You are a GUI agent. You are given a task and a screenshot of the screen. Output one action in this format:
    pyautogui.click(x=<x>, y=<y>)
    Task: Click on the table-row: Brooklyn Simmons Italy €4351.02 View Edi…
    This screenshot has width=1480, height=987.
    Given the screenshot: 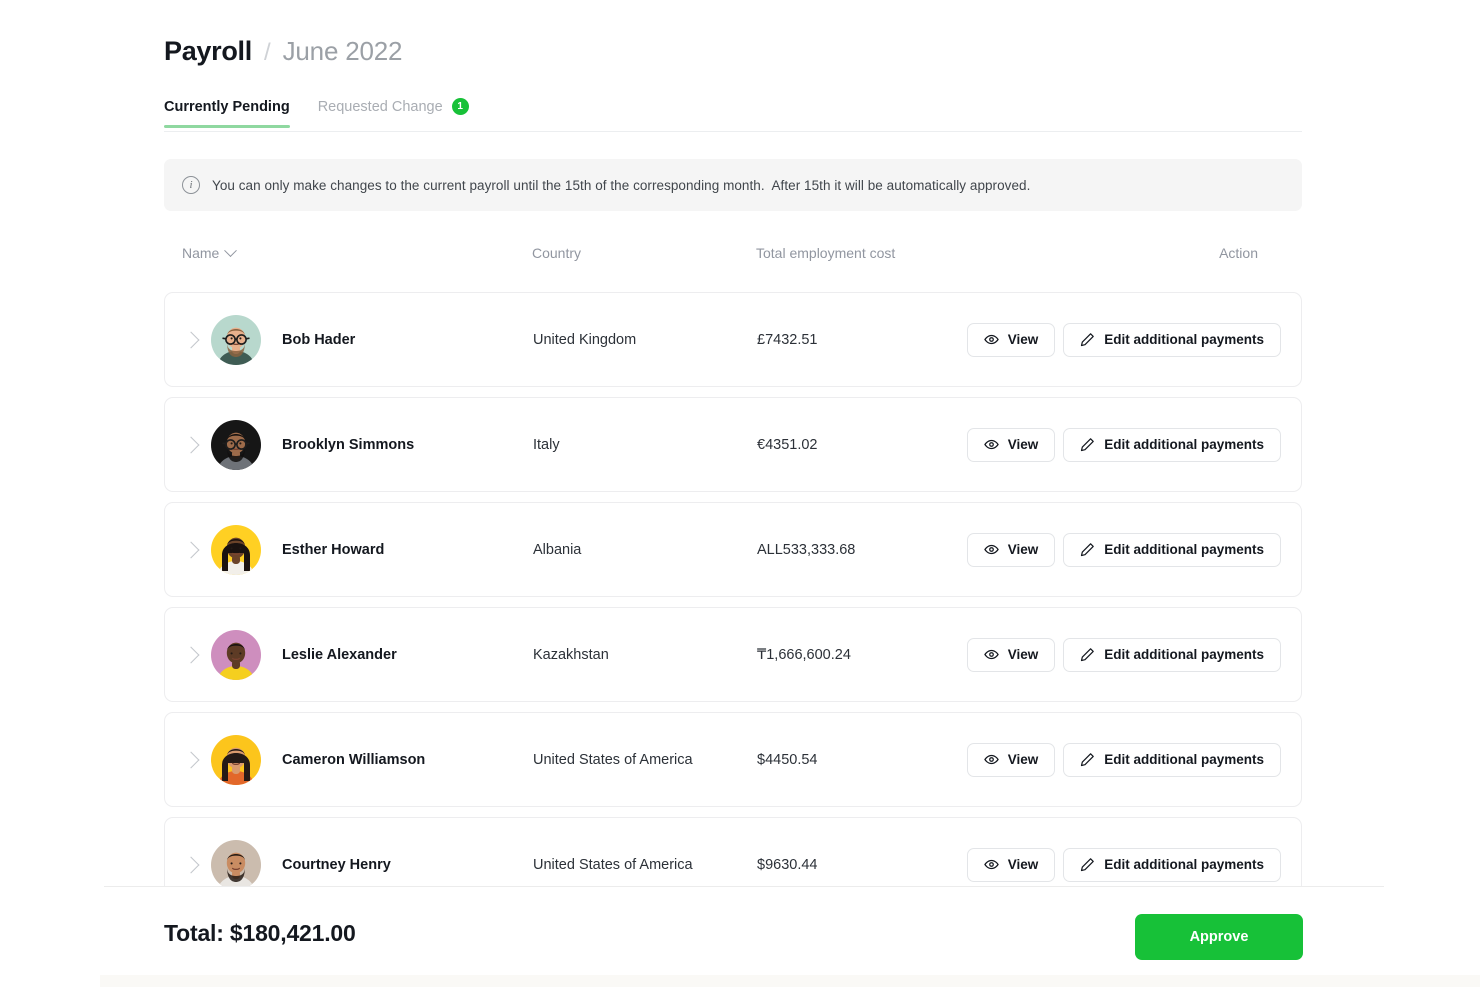 What is the action you would take?
    pyautogui.click(x=733, y=444)
    